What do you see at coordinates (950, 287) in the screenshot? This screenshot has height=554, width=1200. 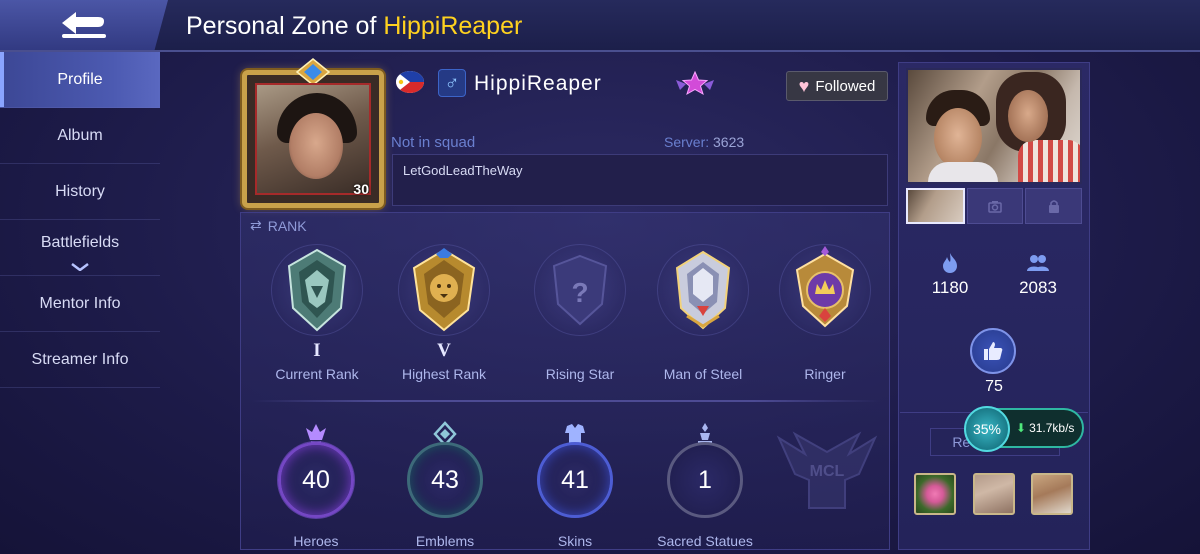 I see `popularity-value: 1180` at bounding box center [950, 287].